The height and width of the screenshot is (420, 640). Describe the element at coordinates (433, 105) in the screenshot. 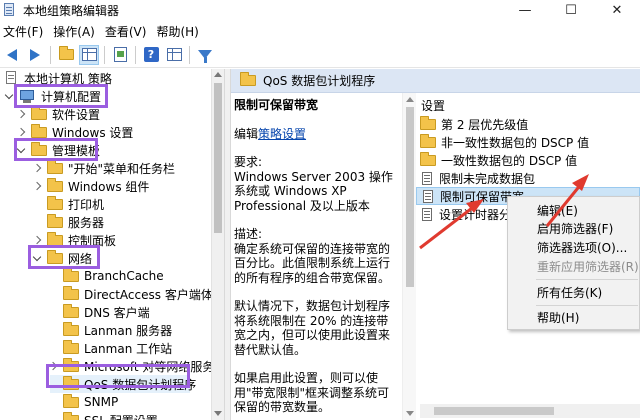

I see `settings-column-header: 设置` at that location.